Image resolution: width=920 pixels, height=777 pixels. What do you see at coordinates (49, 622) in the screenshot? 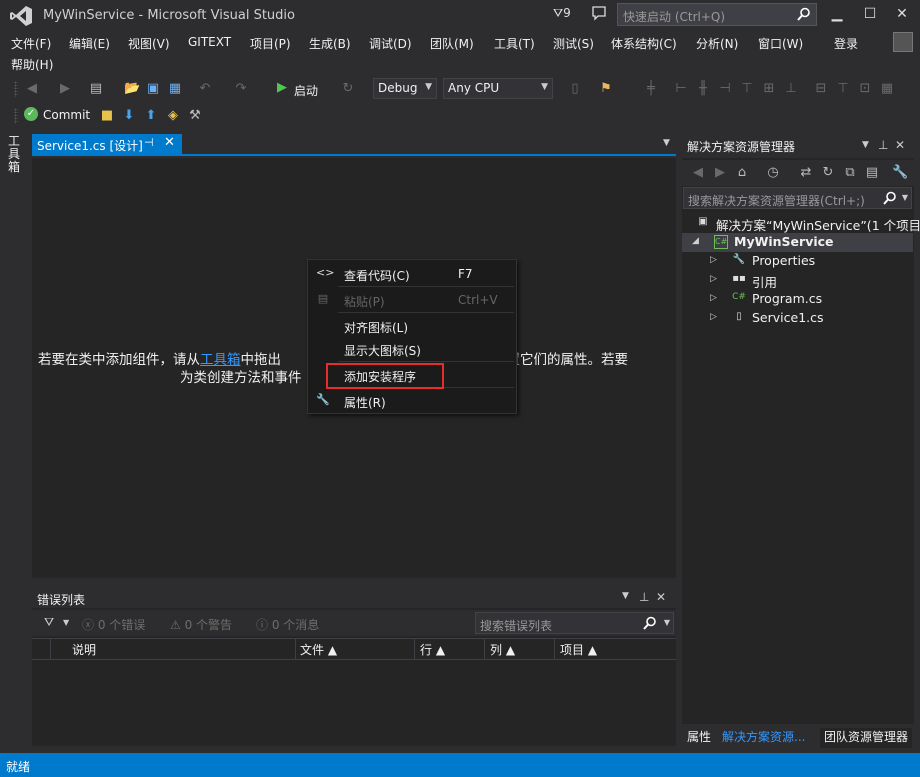
I see `filter-icon: ⛛` at bounding box center [49, 622].